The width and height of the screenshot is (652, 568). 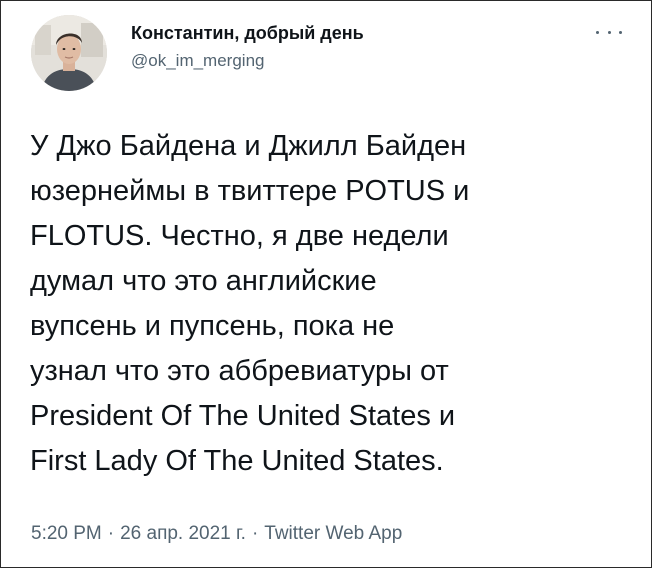 I want to click on tweet-text-line: узнал что это аббревиатуры от, so click(x=239, y=371).